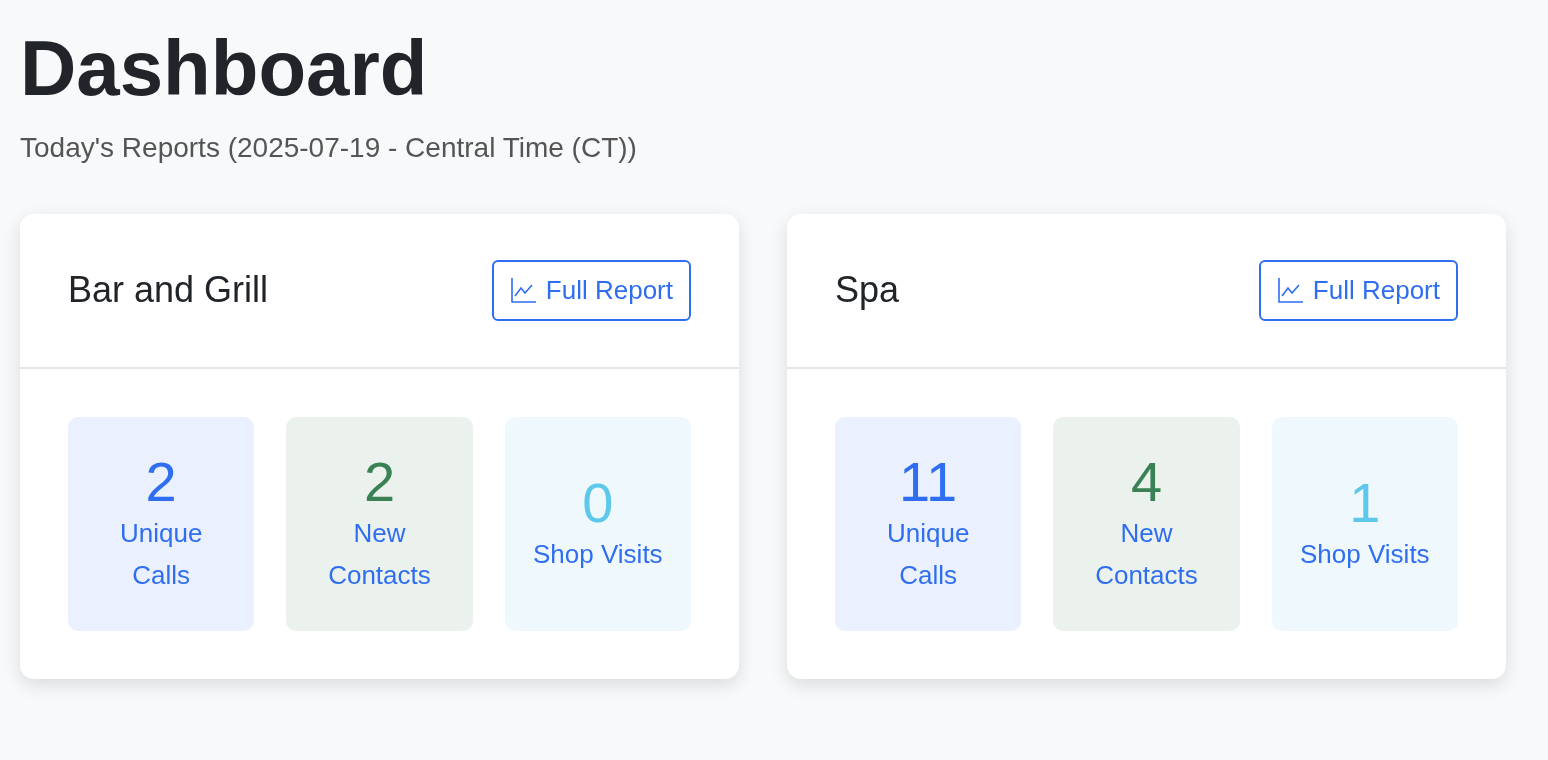 The image size is (1548, 760). I want to click on stat-value: 1, so click(1365, 502).